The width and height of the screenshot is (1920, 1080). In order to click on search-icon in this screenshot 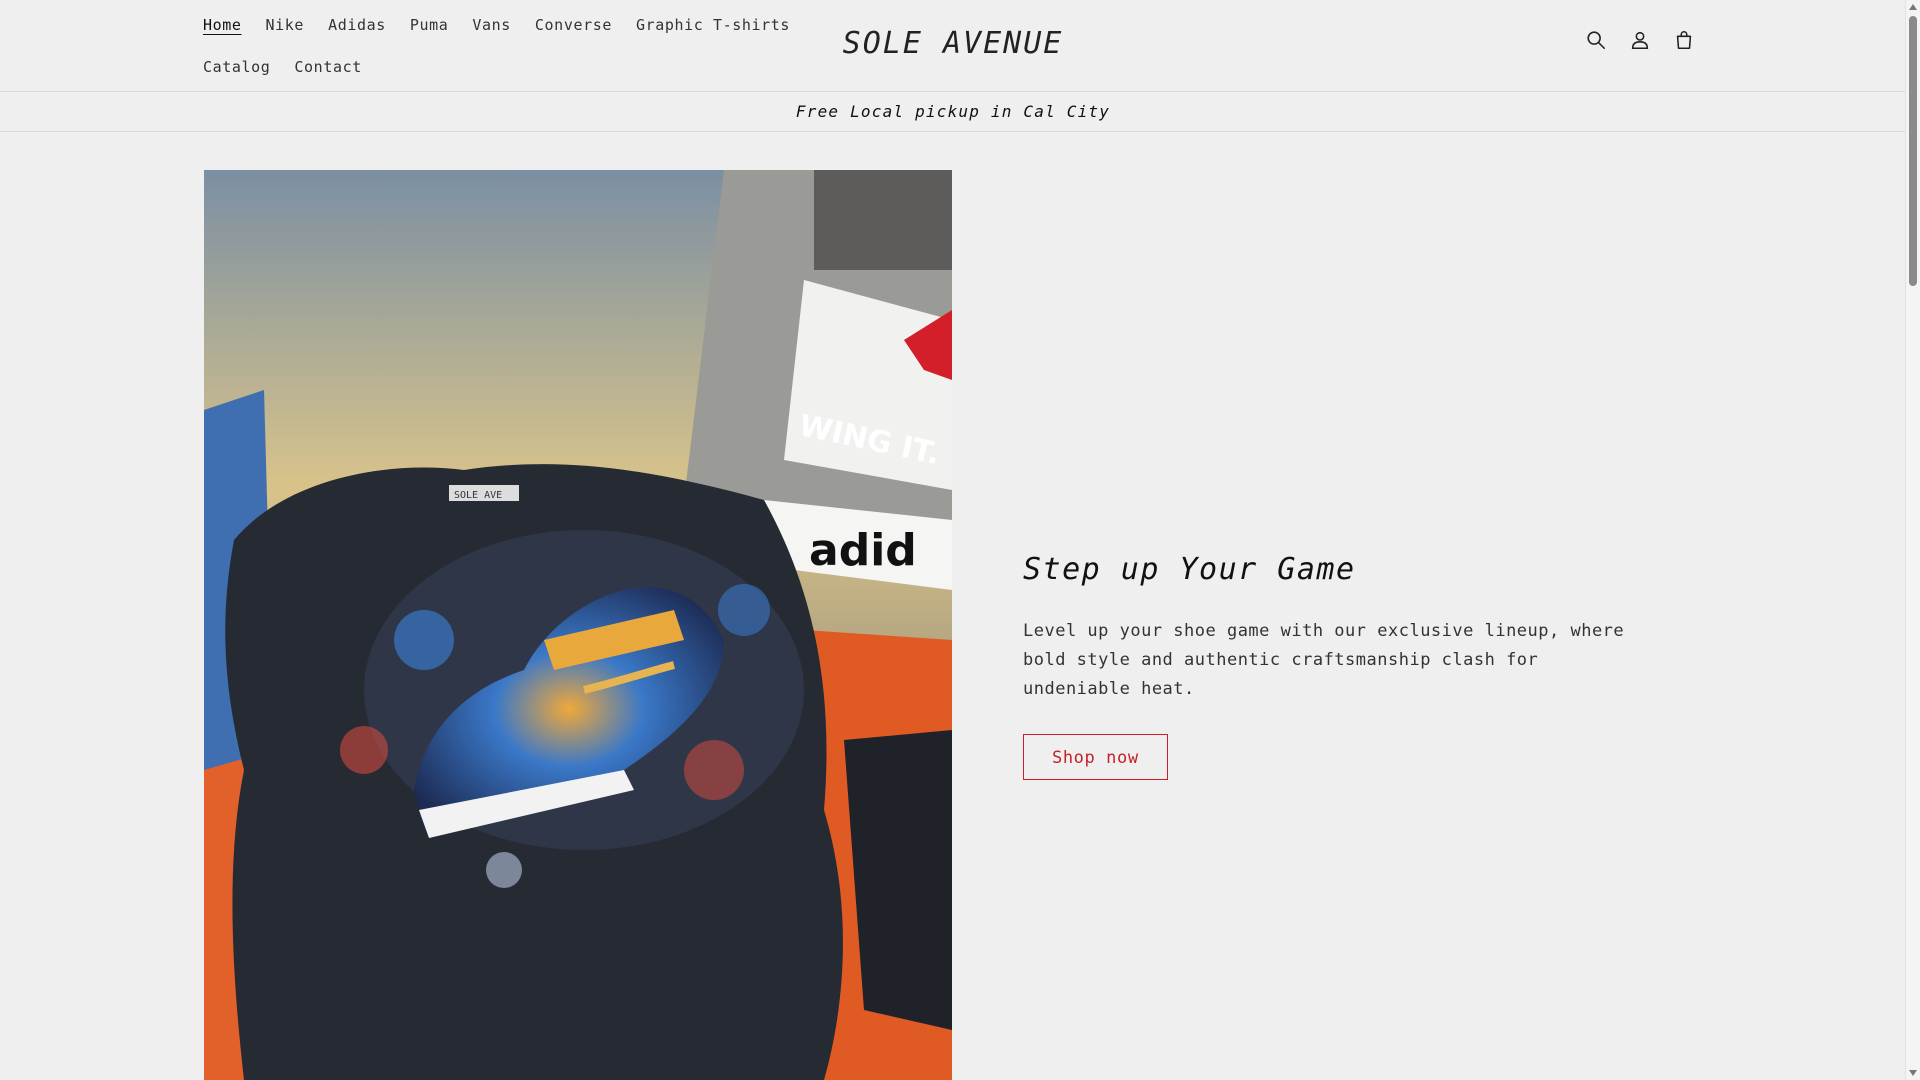, I will do `click(1596, 40)`.